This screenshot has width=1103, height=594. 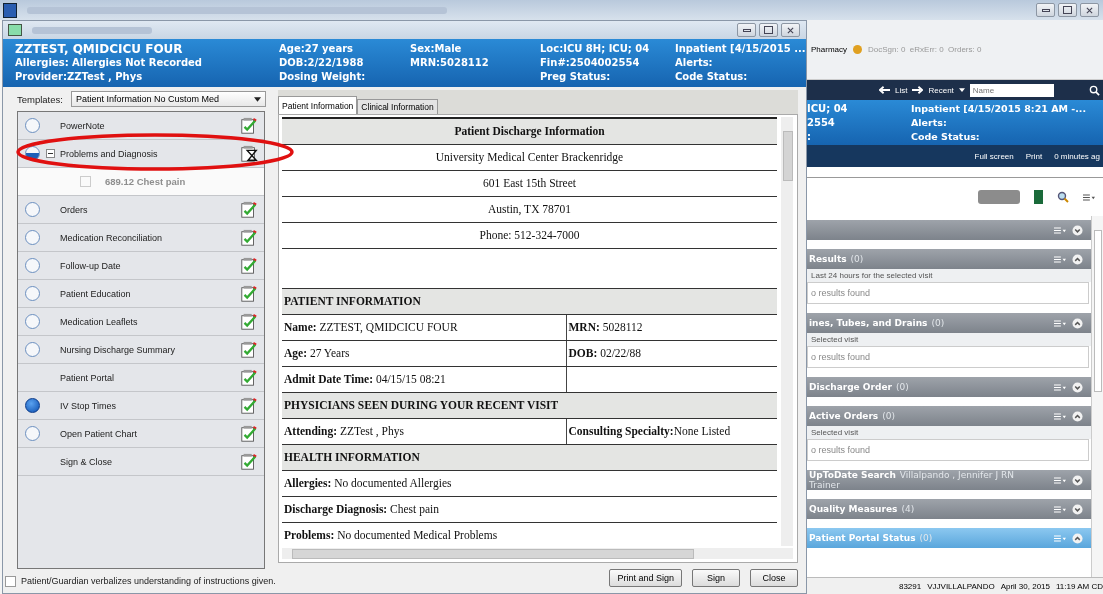 What do you see at coordinates (1011, 90) in the screenshot?
I see `name-search-field: Name` at bounding box center [1011, 90].